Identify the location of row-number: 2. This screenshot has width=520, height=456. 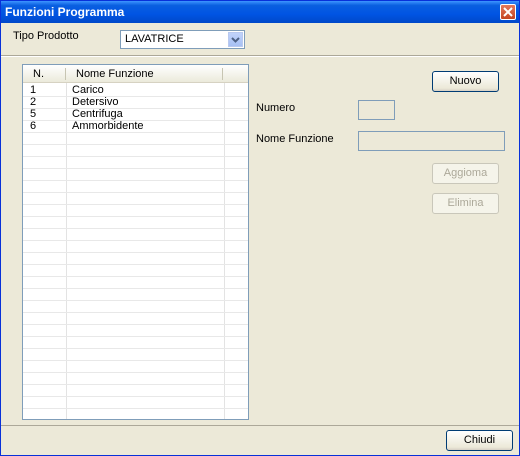
(33, 102).